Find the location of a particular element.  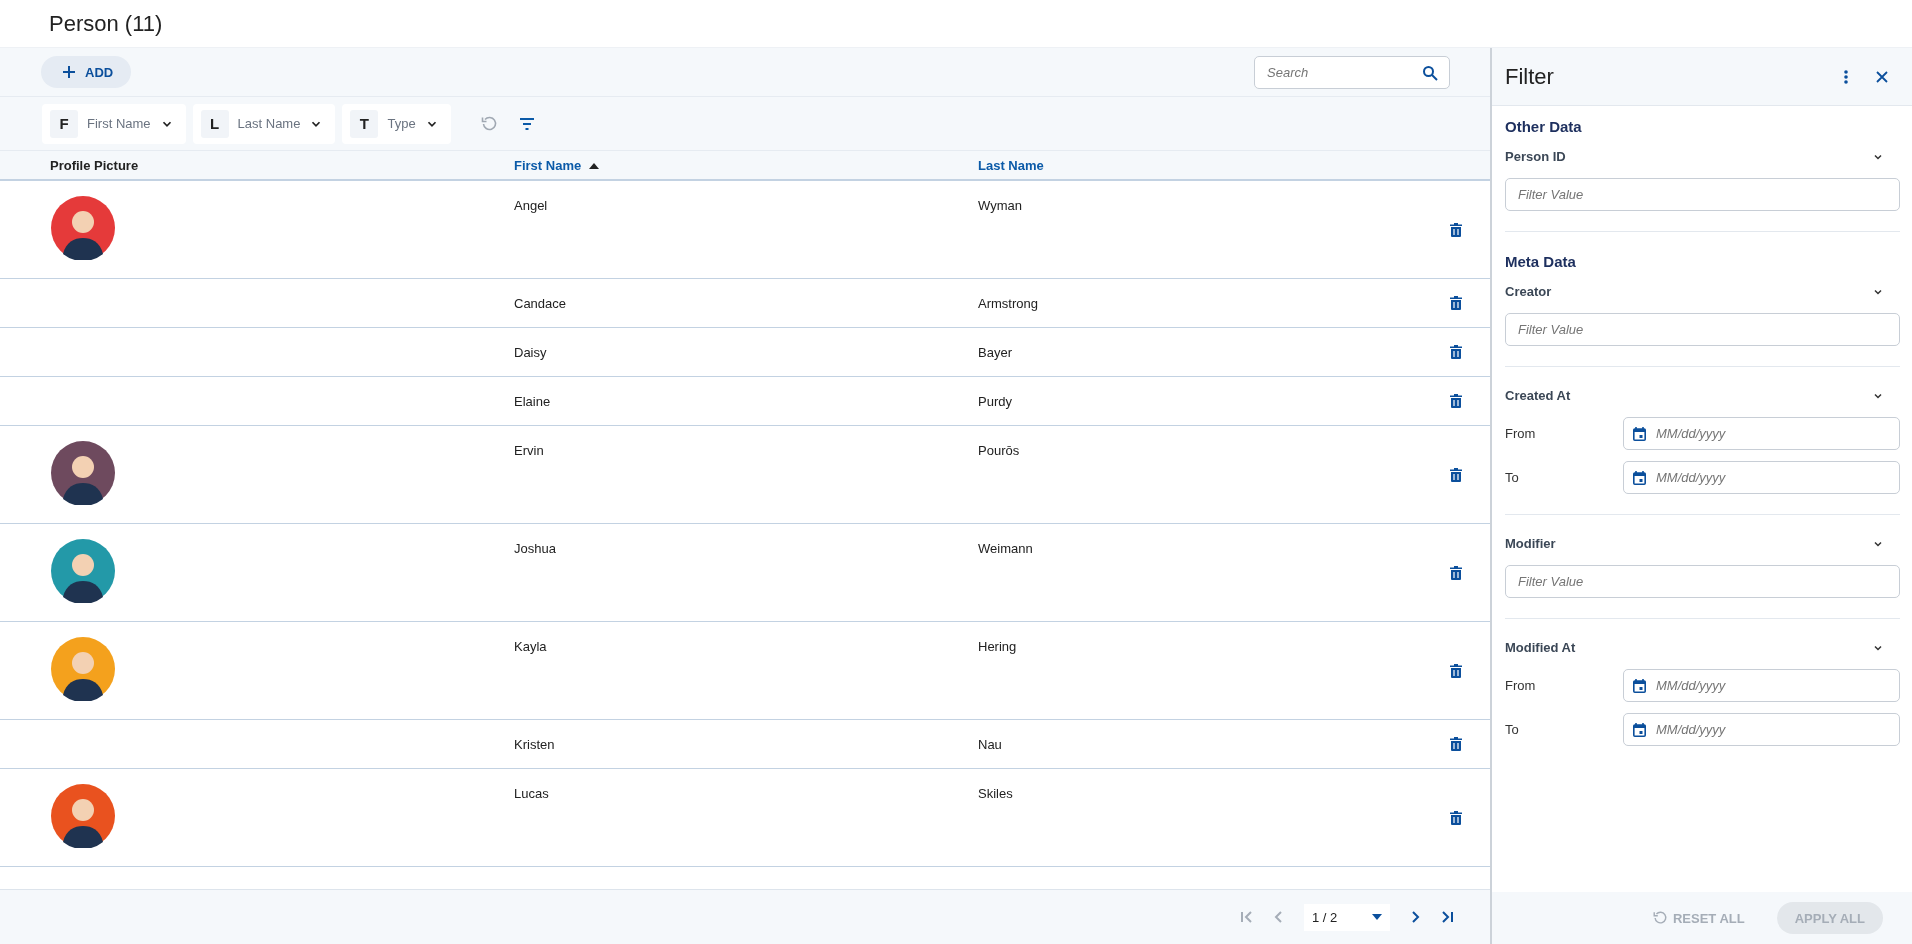

table-cell: Armstrong is located at coordinates (1008, 303).